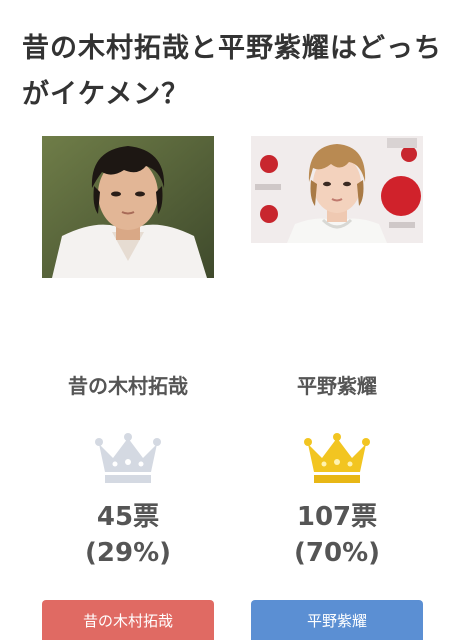 This screenshot has height=640, width=466. Describe the element at coordinates (337, 386) in the screenshot. I see `option-b-name: 平野紫耀` at that location.